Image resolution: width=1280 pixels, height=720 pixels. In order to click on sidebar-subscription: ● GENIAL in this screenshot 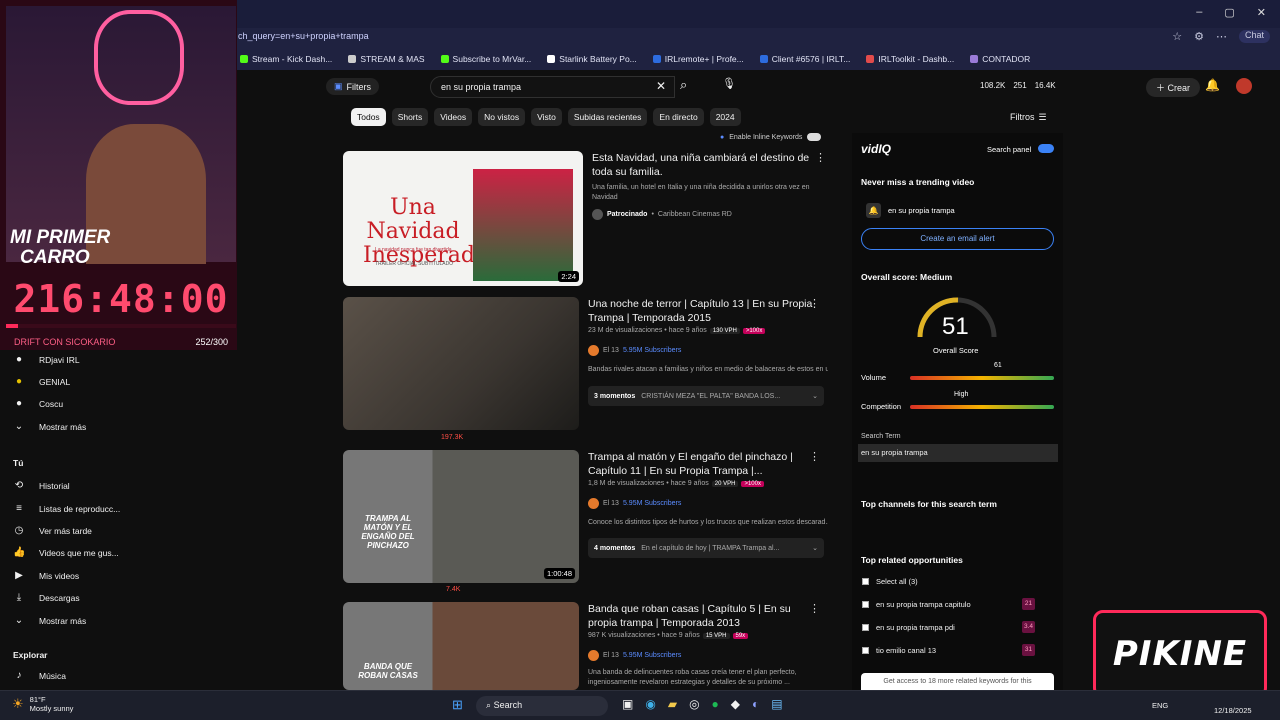, I will do `click(41, 381)`.